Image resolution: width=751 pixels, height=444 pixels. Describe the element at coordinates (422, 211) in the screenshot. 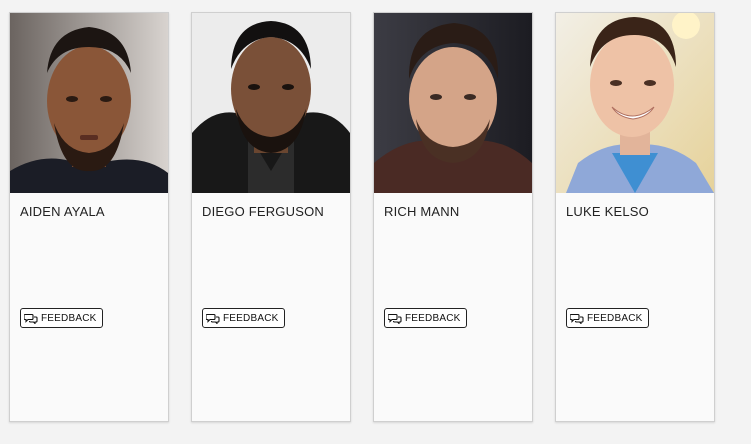

I see `talent-name: RICH MANN` at that location.